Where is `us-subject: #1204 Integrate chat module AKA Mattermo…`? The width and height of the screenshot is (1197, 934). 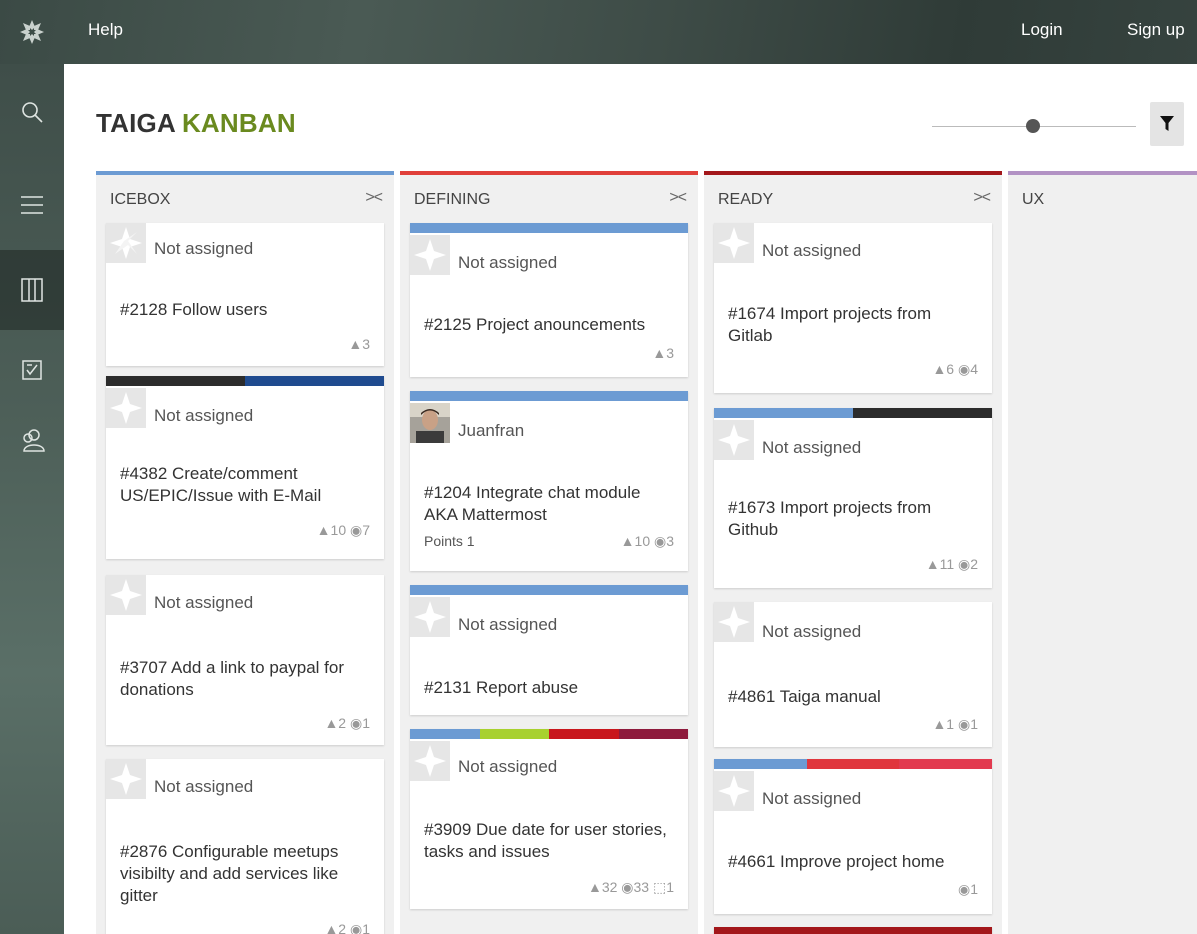
us-subject: #1204 Integrate chat module AKA Mattermo… is located at coordinates (549, 504).